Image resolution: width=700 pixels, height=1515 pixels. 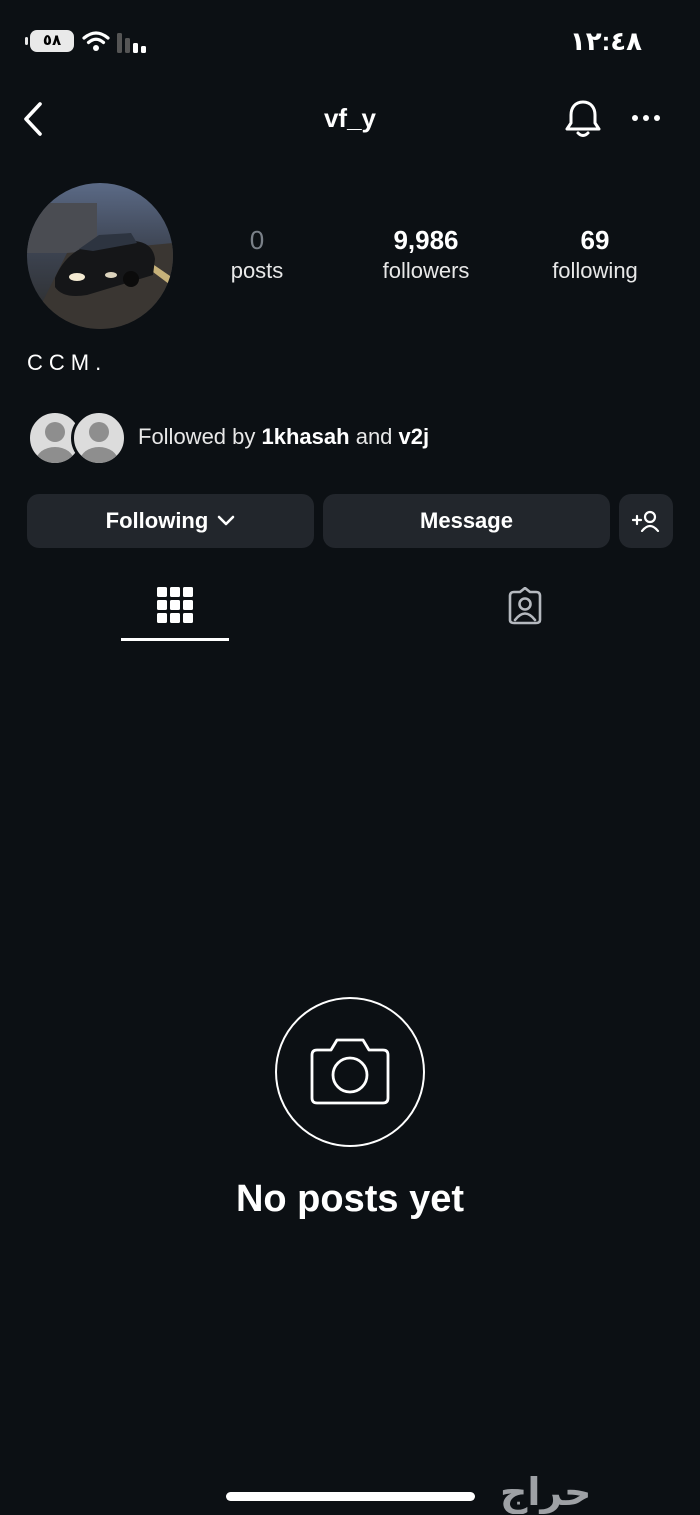 I want to click on stat-following-value: 69, so click(x=595, y=240).